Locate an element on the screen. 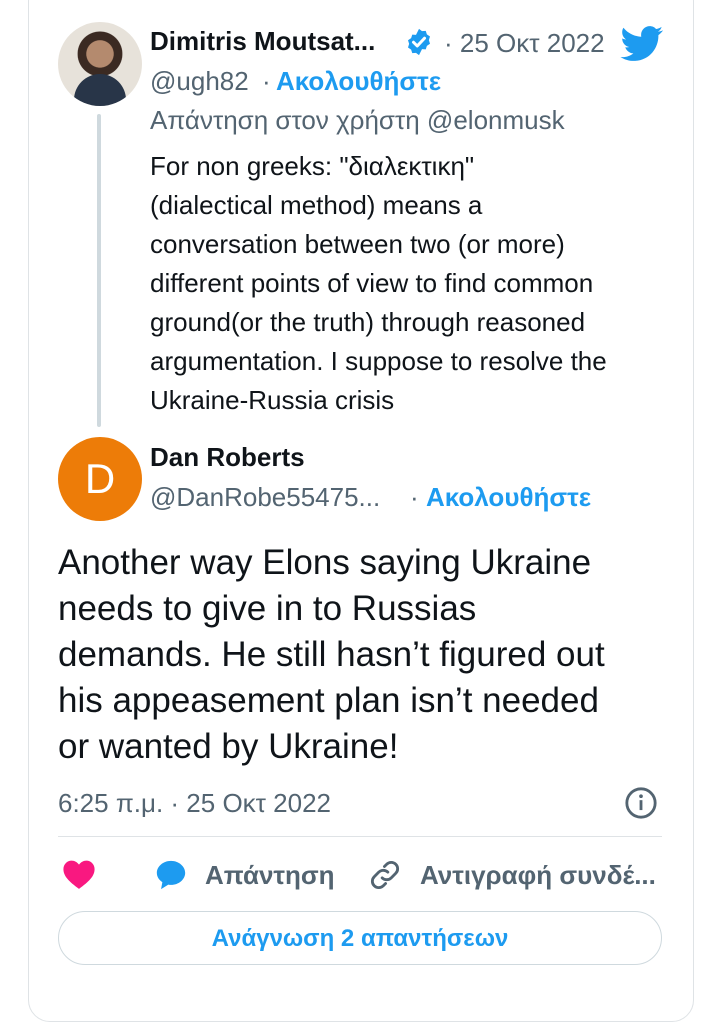 Image resolution: width=720 pixels, height=1022 pixels. main-text-line: Another way Elons saying Ukraine is located at coordinates (325, 562).